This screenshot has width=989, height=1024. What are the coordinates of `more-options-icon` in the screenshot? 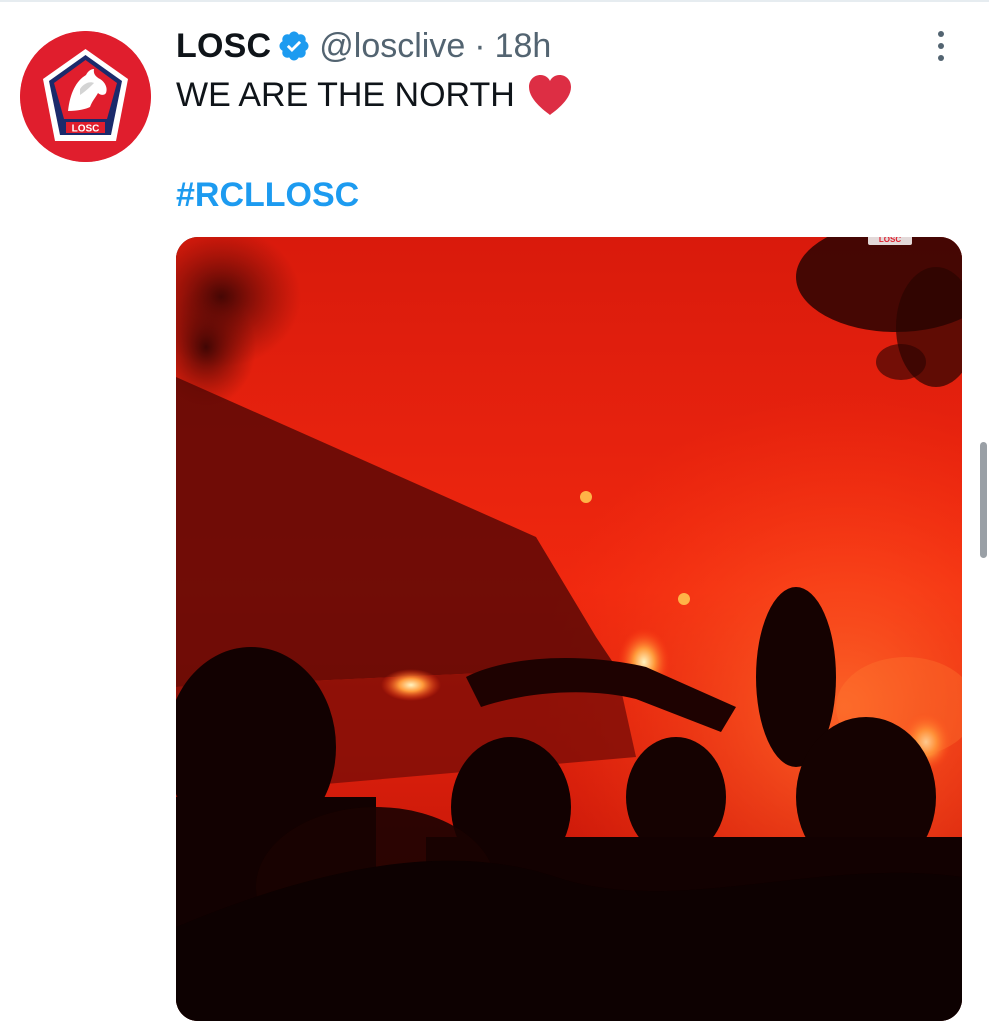 It's located at (941, 46).